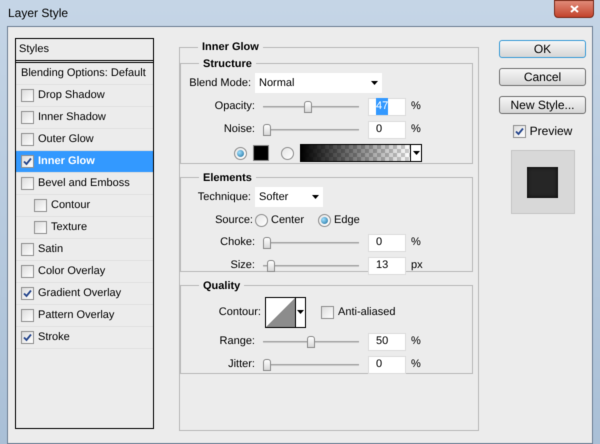  I want to click on style-item: Blending Options: Default, so click(84, 74).